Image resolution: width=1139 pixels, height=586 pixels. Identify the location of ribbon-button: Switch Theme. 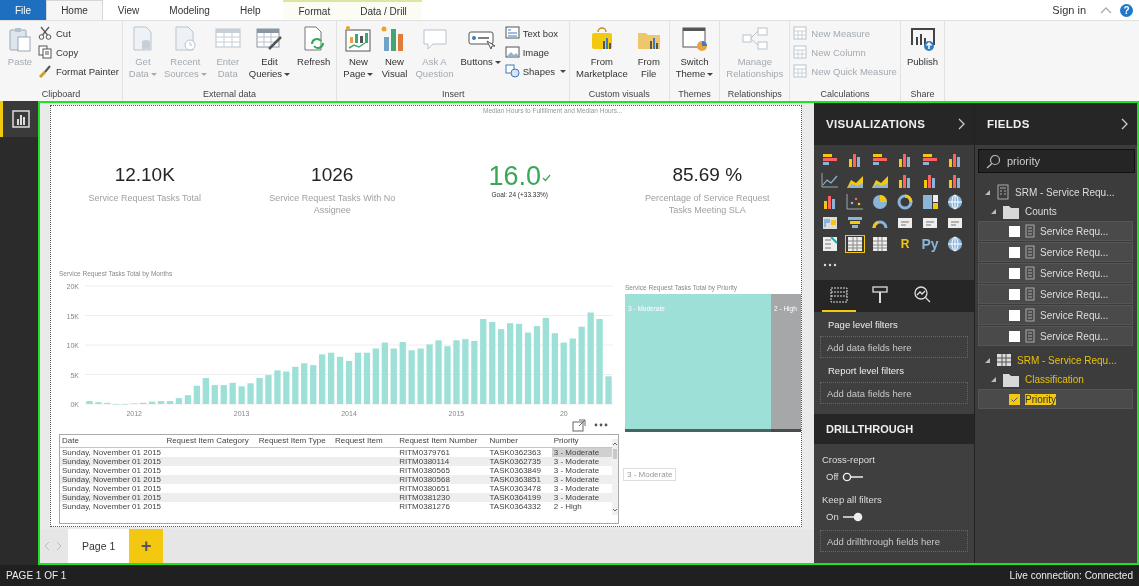
(694, 52).